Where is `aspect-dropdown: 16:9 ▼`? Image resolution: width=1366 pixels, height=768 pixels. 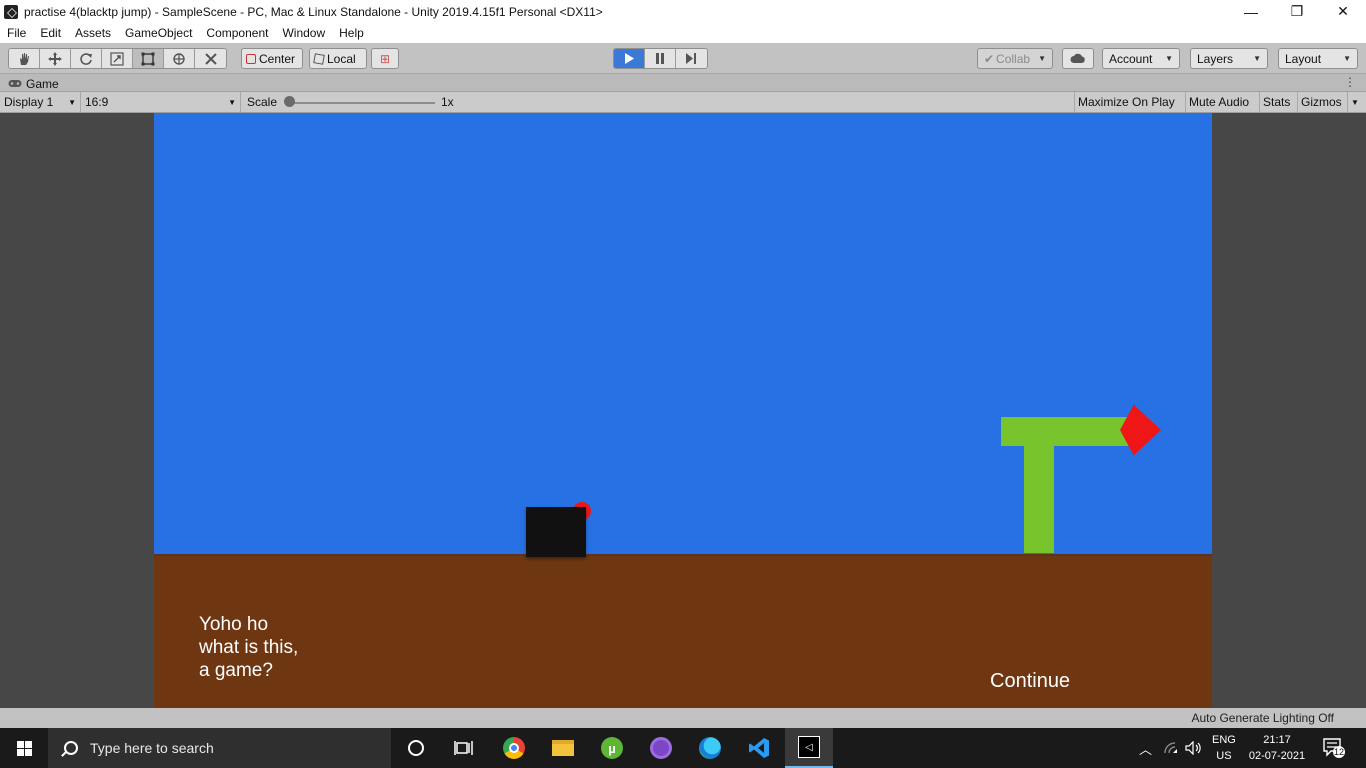
aspect-dropdown: 16:9 ▼ is located at coordinates (161, 102).